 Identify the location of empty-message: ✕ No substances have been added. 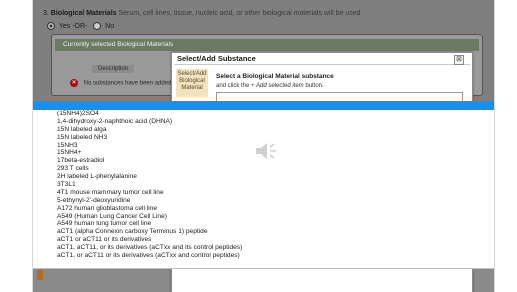
(120, 83).